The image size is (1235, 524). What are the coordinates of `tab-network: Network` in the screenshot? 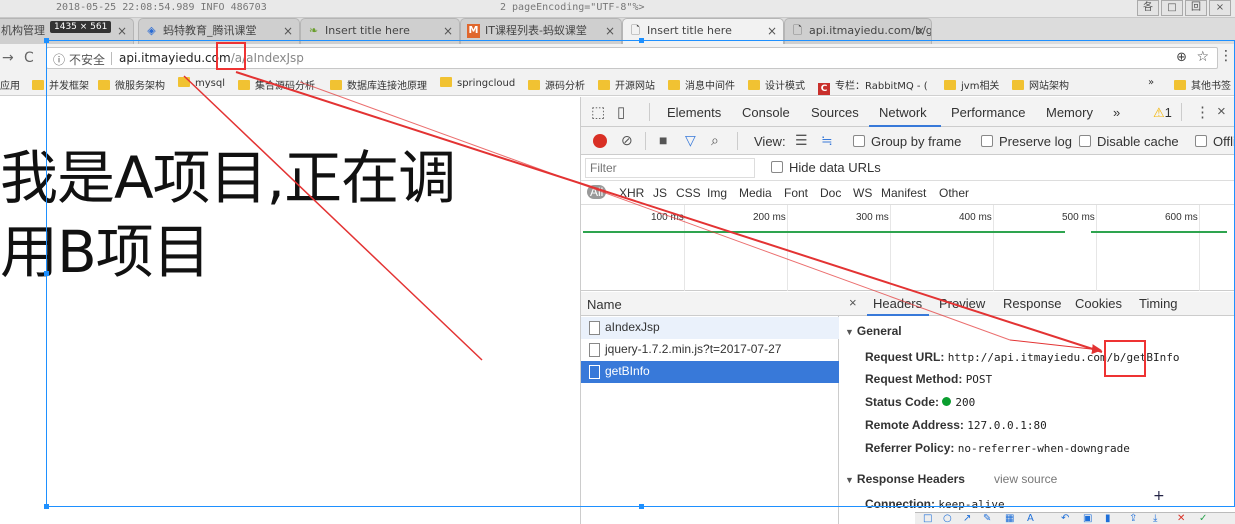 It's located at (903, 112).